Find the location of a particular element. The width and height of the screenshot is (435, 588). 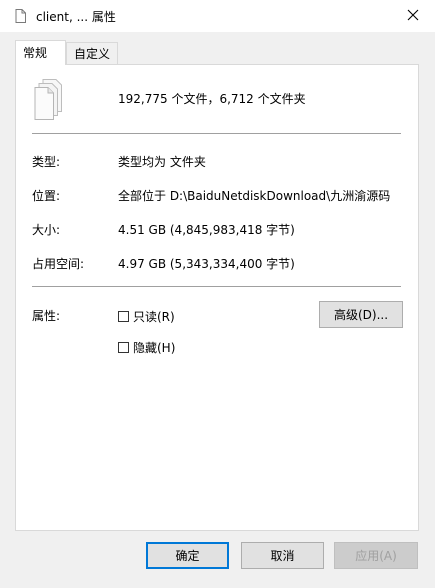

location-value: 全部位于 D:\BaiduNetdiskDownload\九洲渝源码 is located at coordinates (254, 196).